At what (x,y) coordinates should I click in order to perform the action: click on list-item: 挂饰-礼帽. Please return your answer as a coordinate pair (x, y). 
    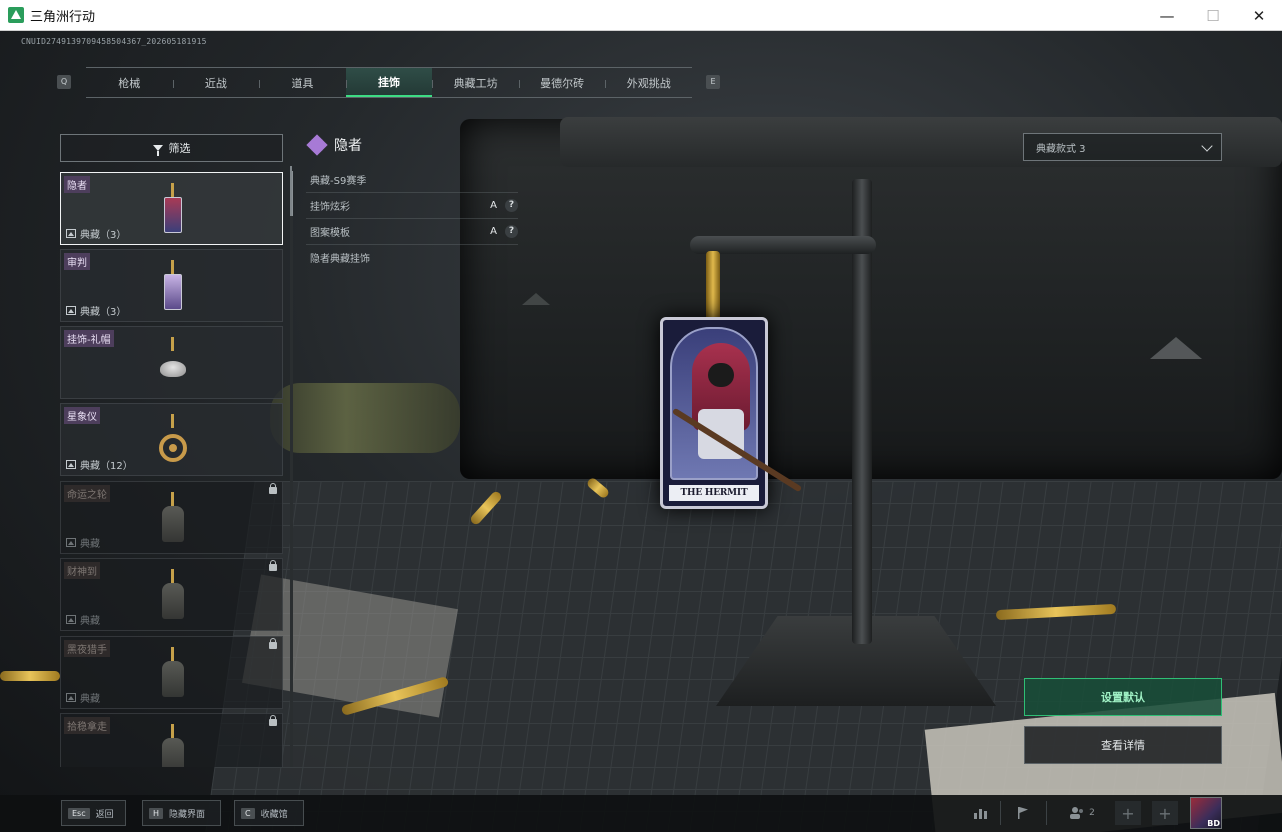
    Looking at the image, I should click on (171, 362).